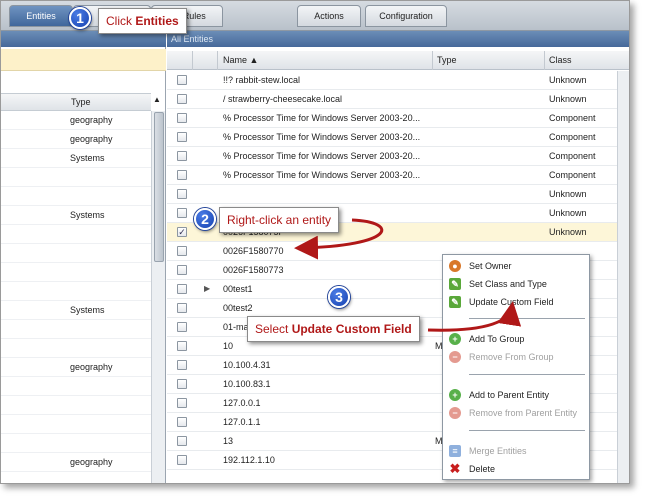  What do you see at coordinates (83, 60) in the screenshot?
I see `left-panel-selected-item` at bounding box center [83, 60].